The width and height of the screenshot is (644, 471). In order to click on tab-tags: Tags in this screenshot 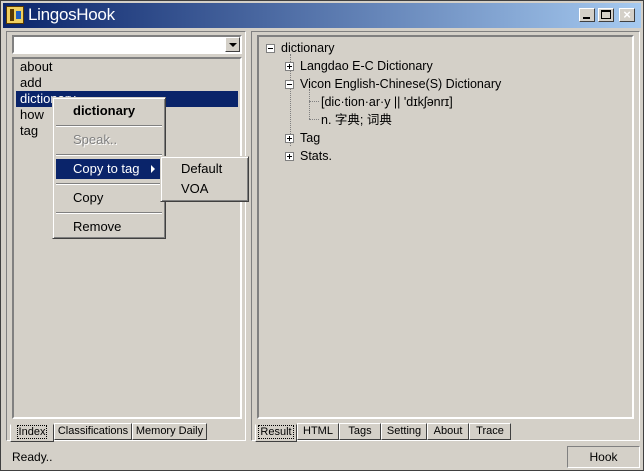, I will do `click(360, 431)`.